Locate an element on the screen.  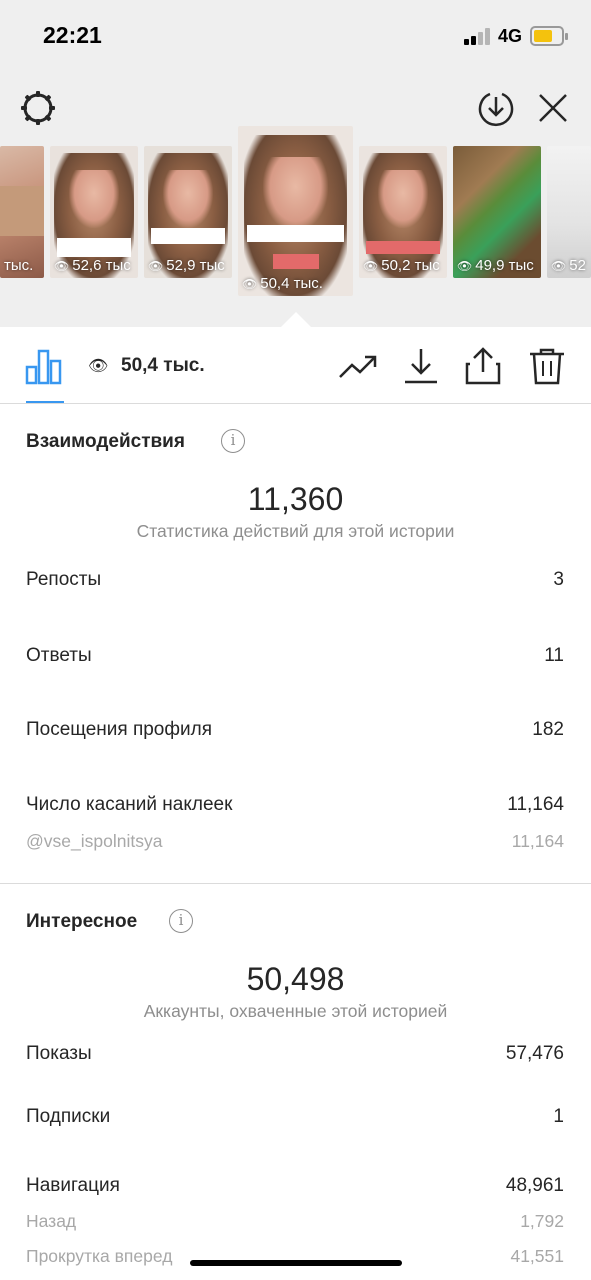
thumbnail-views: 👁 52,9 тыс is located at coordinates (186, 265).